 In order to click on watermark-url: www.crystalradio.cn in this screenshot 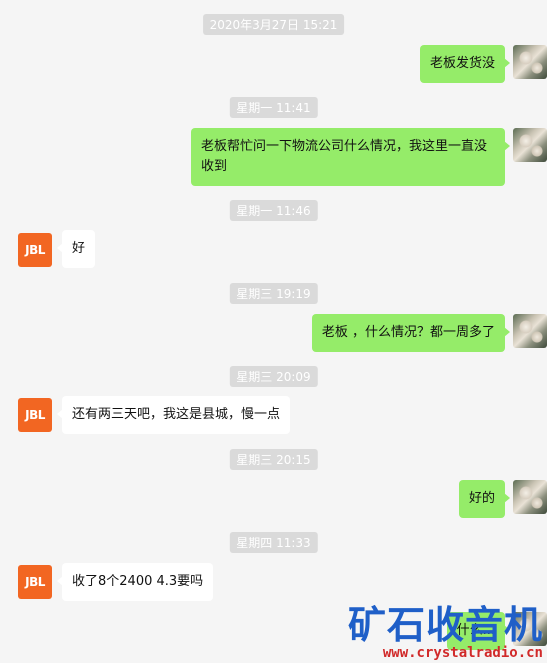, I will do `click(462, 653)`.